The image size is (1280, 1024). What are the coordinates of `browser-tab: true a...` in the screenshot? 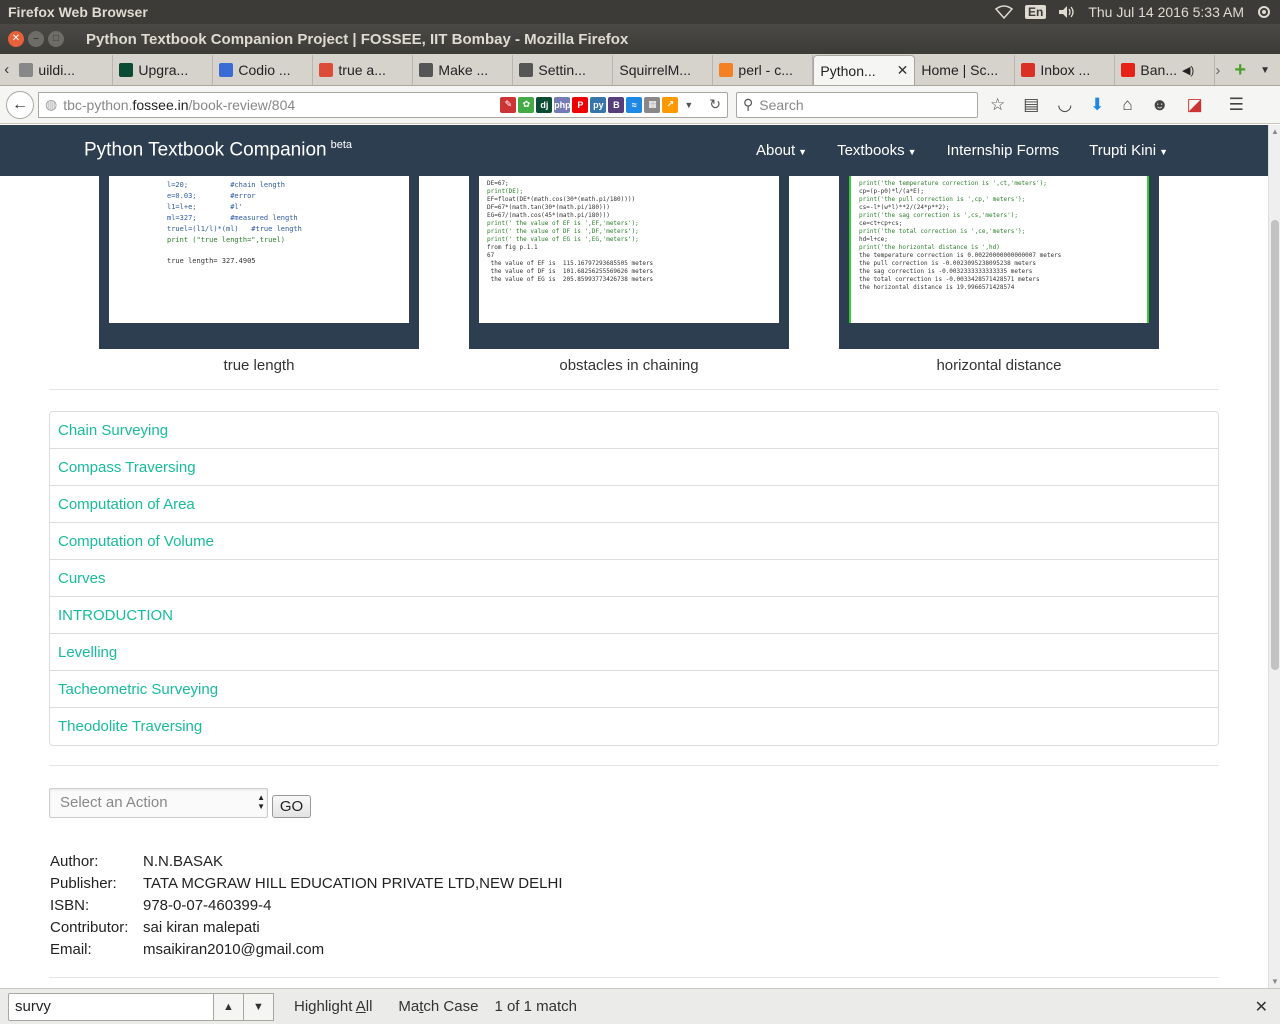 It's located at (363, 70).